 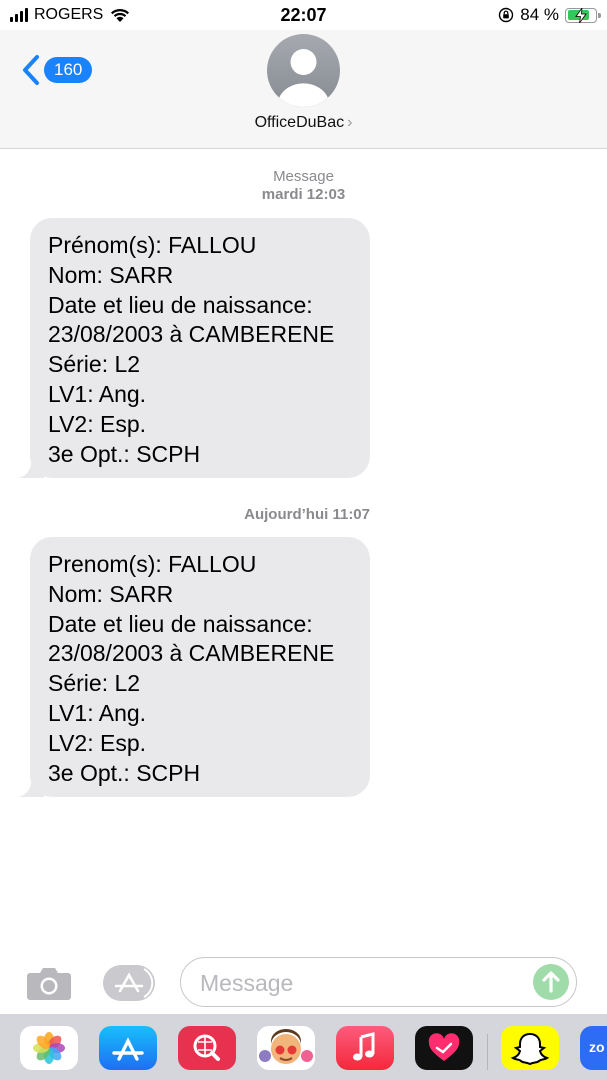 What do you see at coordinates (303, 185) in the screenshot?
I see `timestamp: Message mardi 12:03` at bounding box center [303, 185].